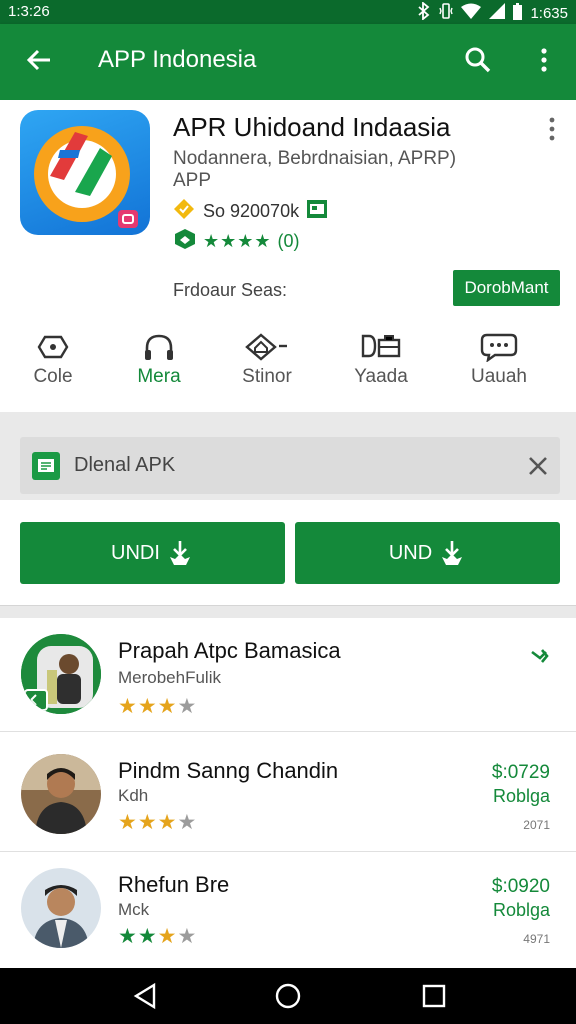  I want to click on status-clock-right: 1:635, so click(549, 13).